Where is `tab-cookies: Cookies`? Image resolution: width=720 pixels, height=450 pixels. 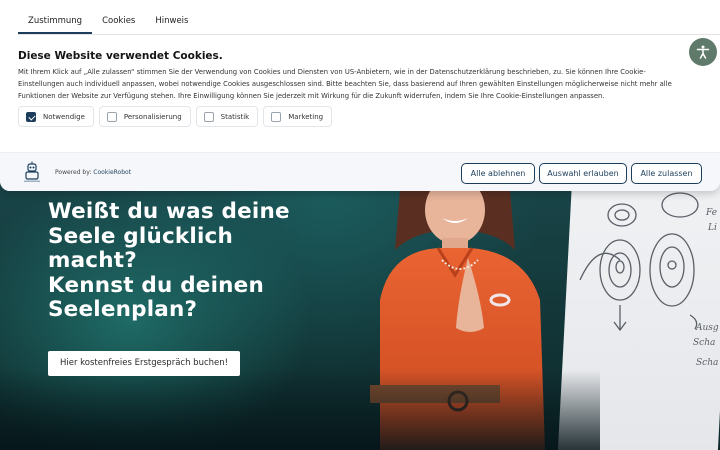
tab-cookies: Cookies is located at coordinates (118, 23).